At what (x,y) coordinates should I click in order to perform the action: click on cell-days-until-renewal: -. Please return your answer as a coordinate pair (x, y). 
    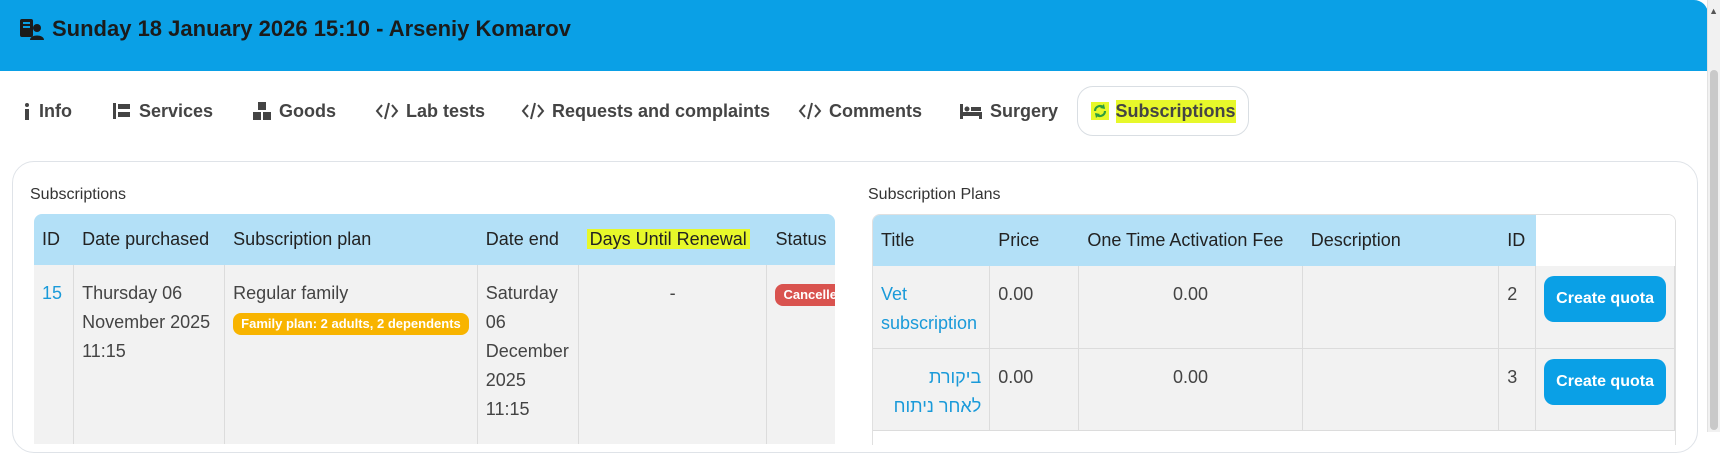
    Looking at the image, I should click on (673, 354).